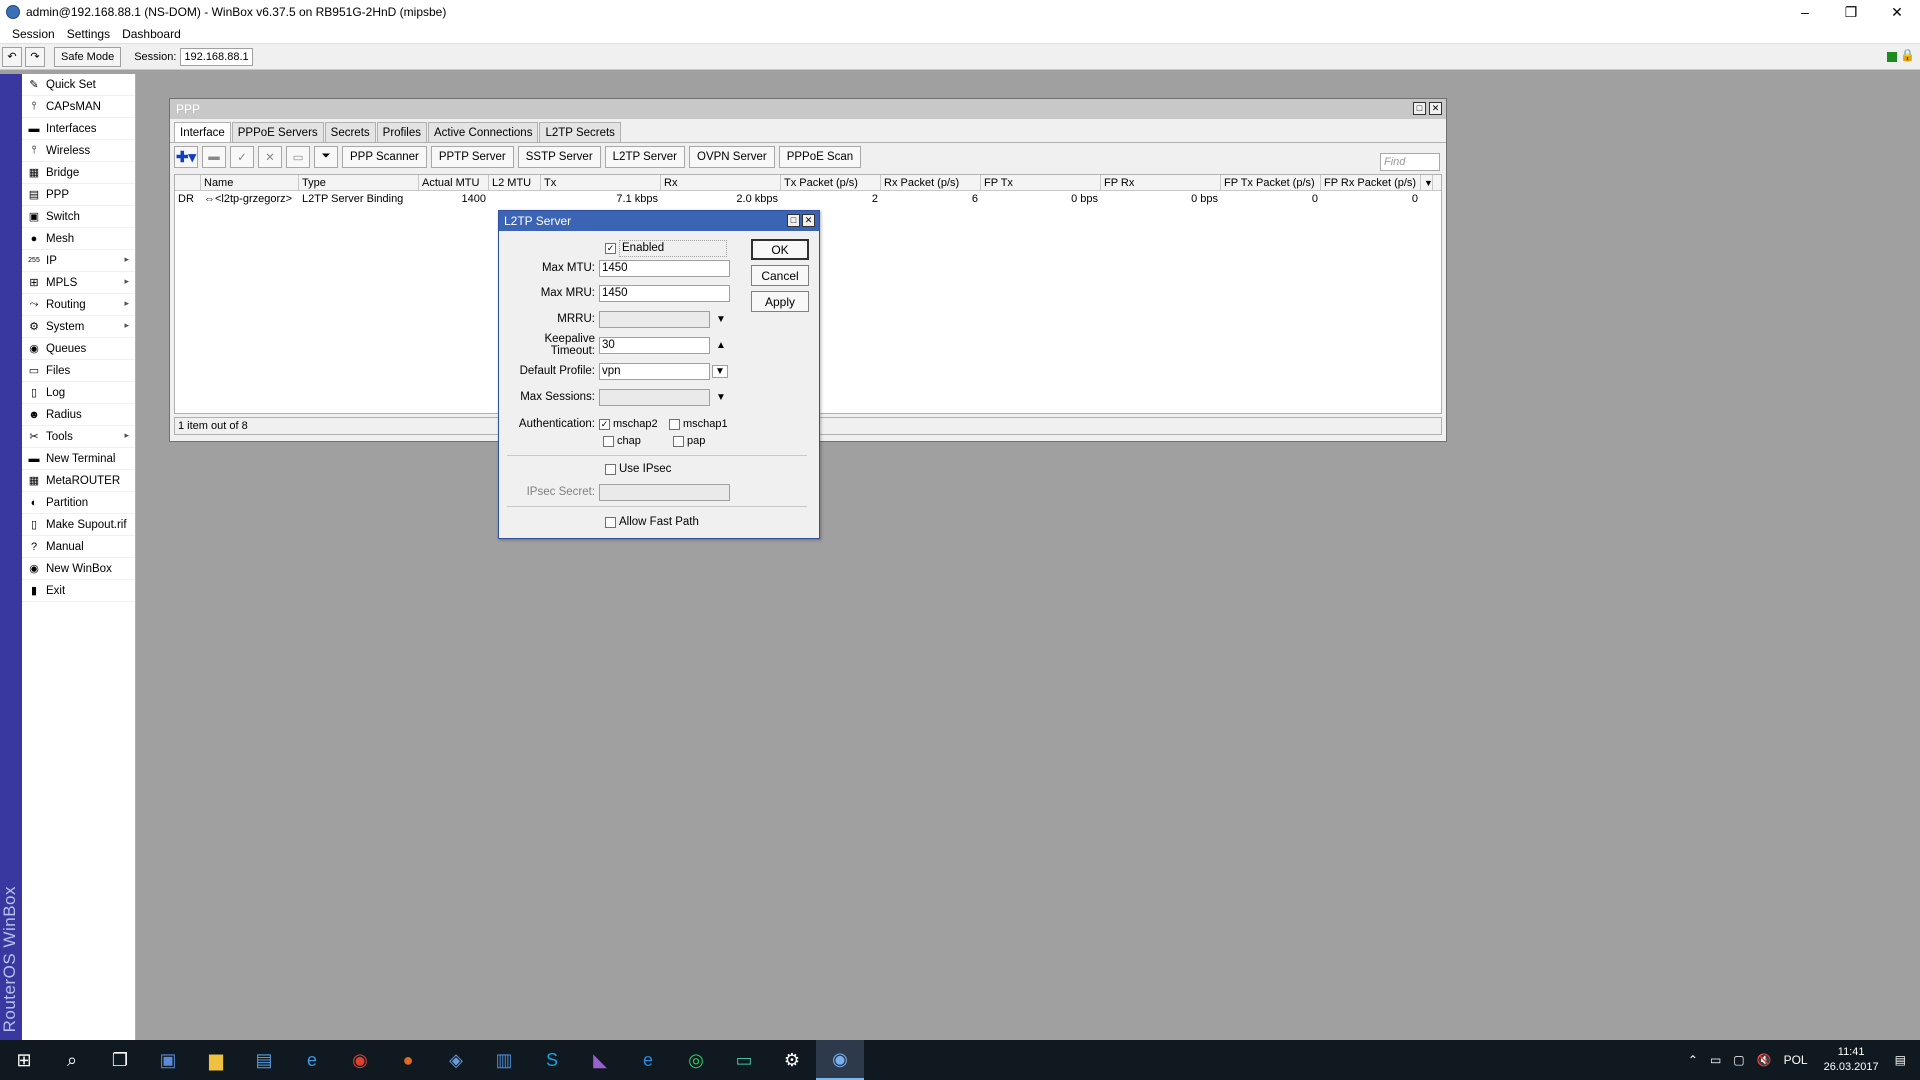  I want to click on column-header: Name, so click(250, 182).